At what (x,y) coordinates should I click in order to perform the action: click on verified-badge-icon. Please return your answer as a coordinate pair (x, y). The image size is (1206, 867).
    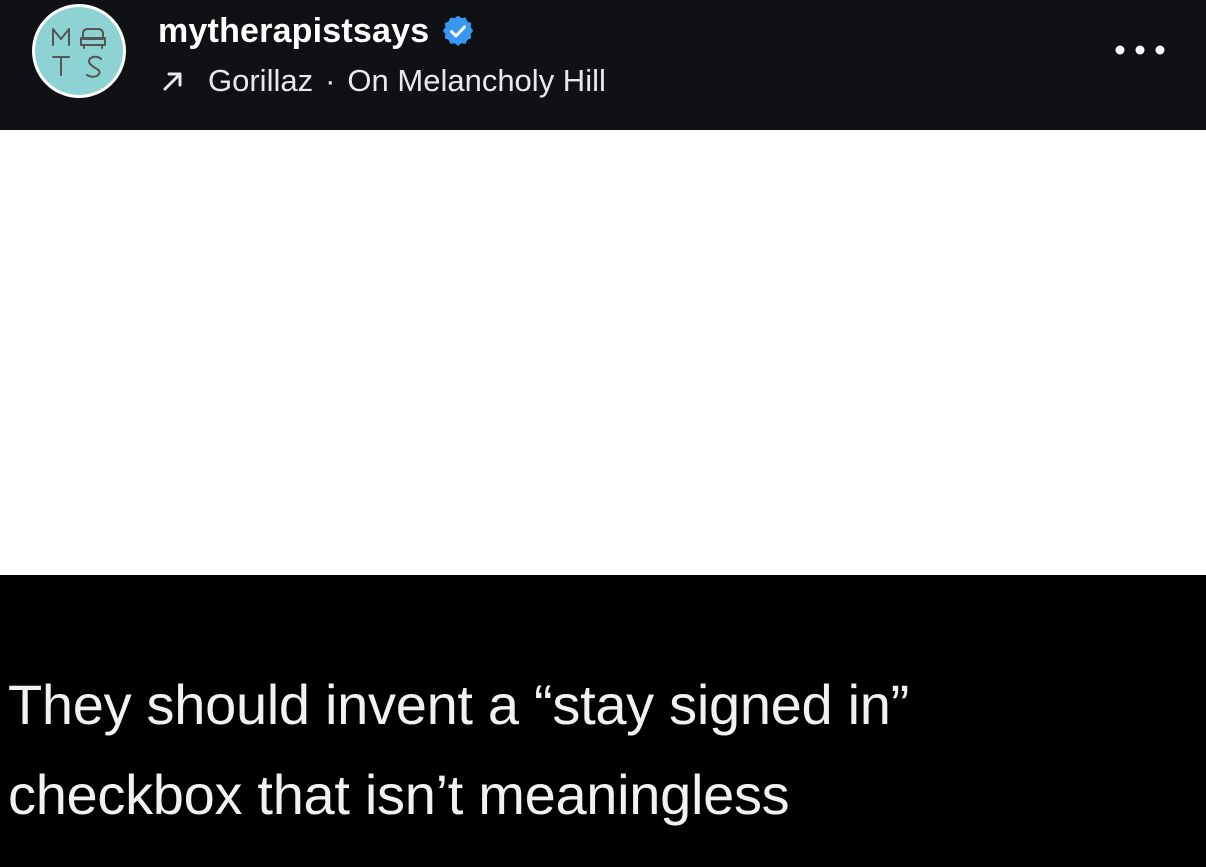
    Looking at the image, I should click on (458, 31).